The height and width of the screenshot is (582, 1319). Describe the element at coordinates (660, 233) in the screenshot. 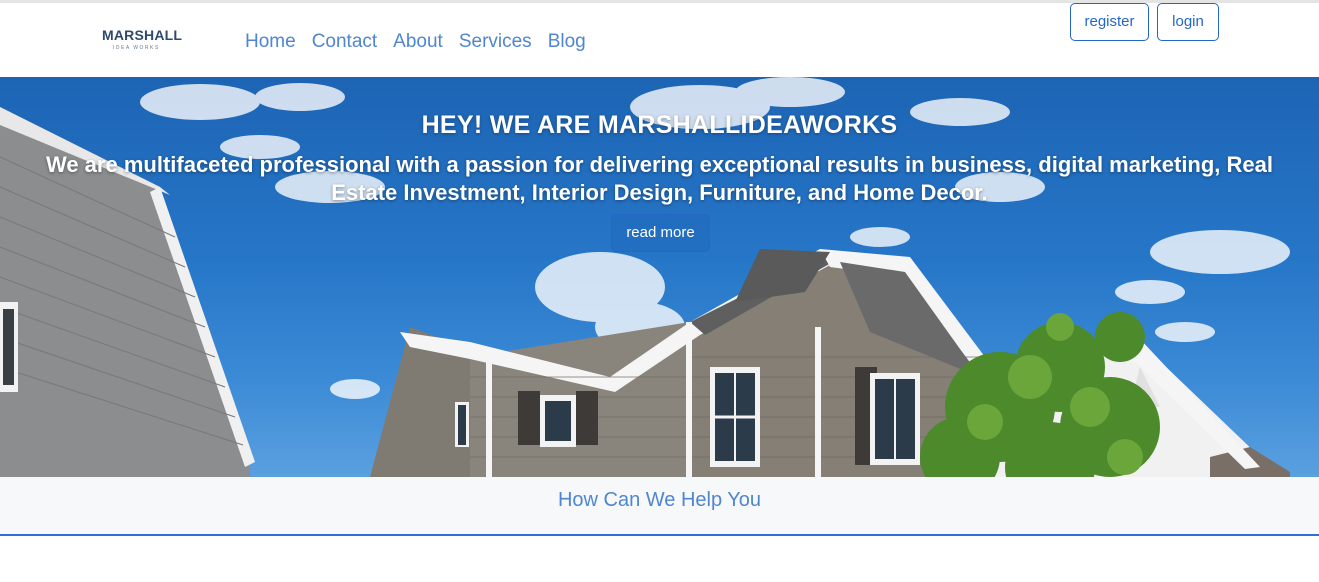

I see `read-more-button: read more` at that location.